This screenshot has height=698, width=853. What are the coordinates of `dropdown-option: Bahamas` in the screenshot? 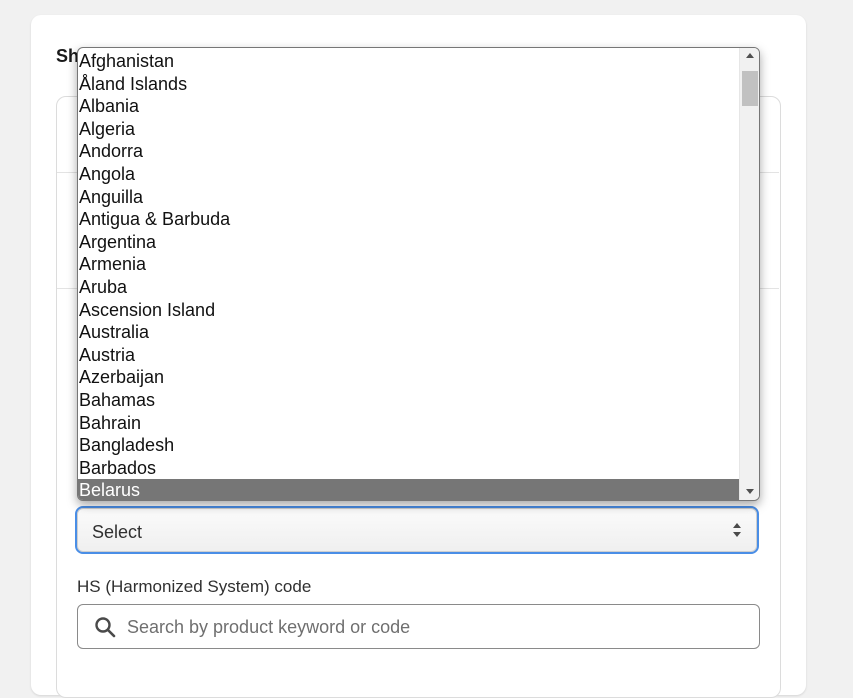 It's located at (409, 400).